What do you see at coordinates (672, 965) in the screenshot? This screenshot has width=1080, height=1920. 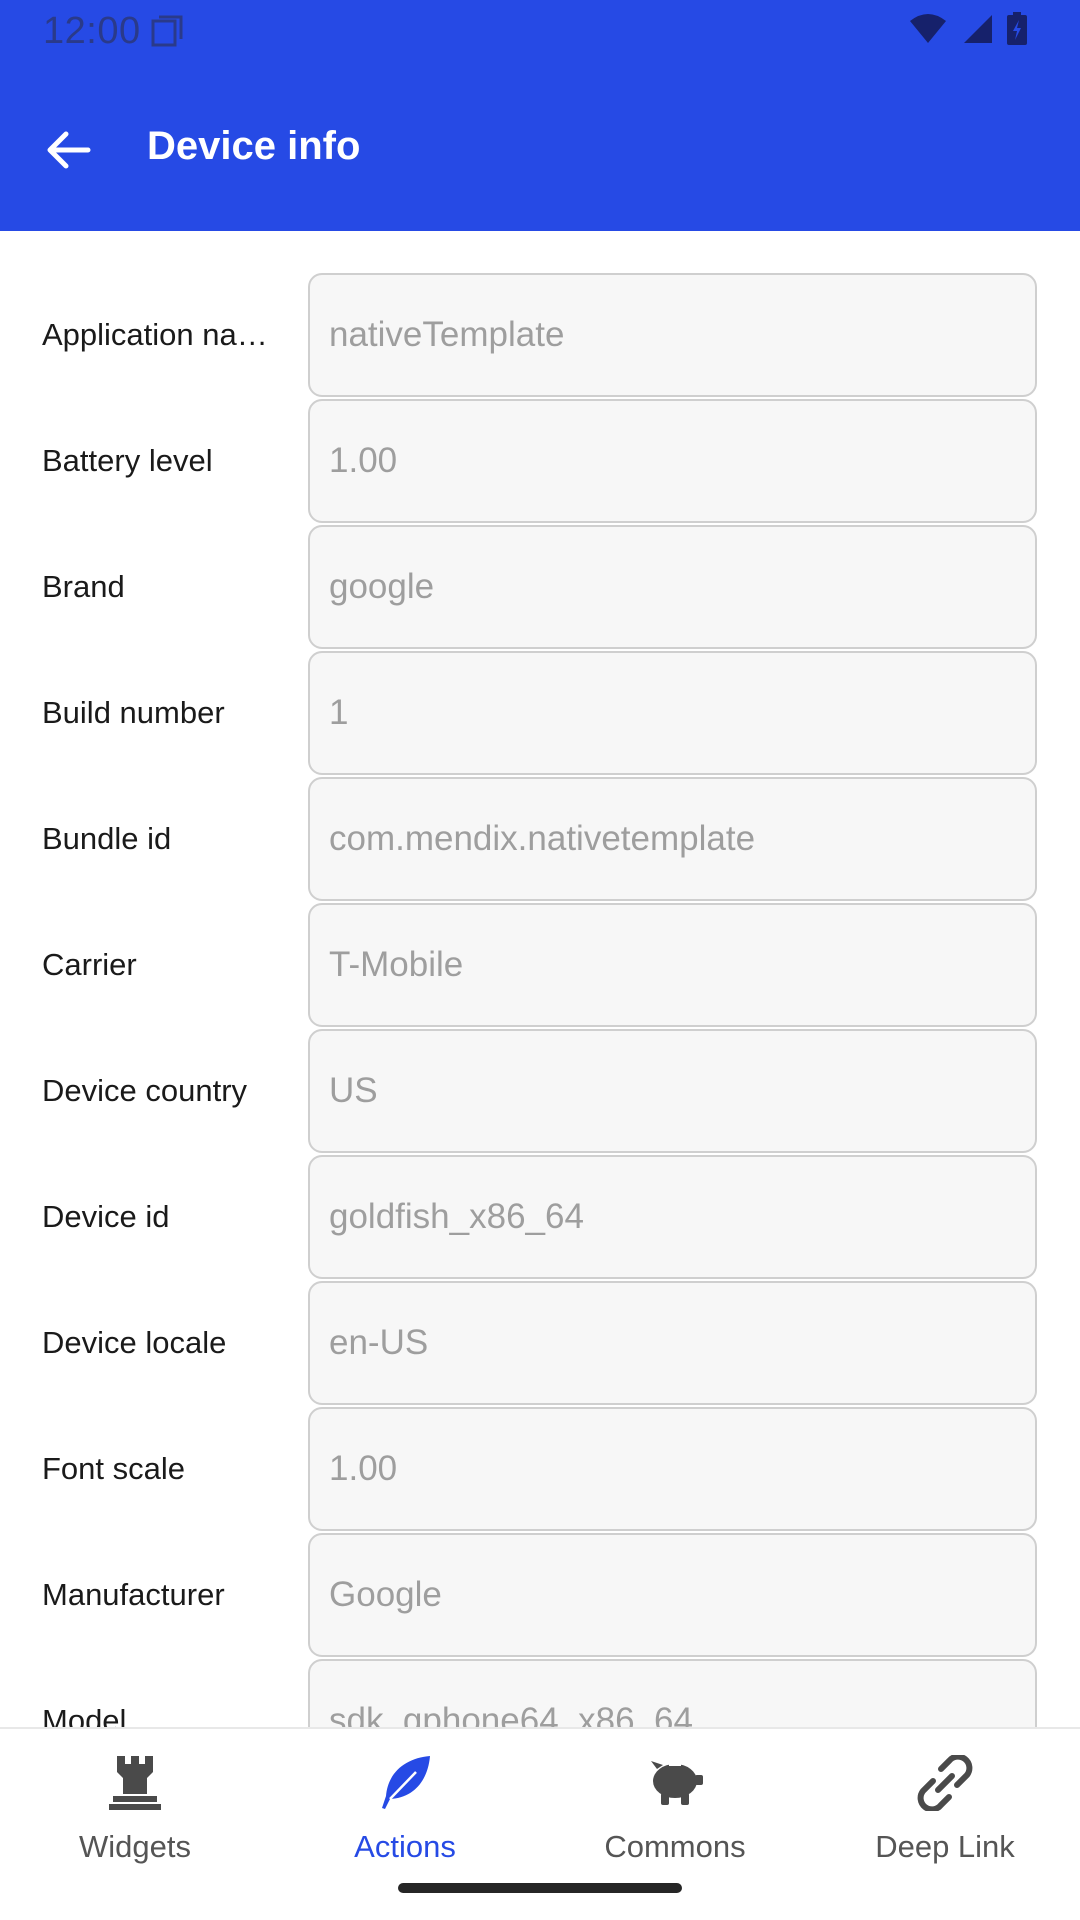 I see `info-value-field: T-Mobile` at bounding box center [672, 965].